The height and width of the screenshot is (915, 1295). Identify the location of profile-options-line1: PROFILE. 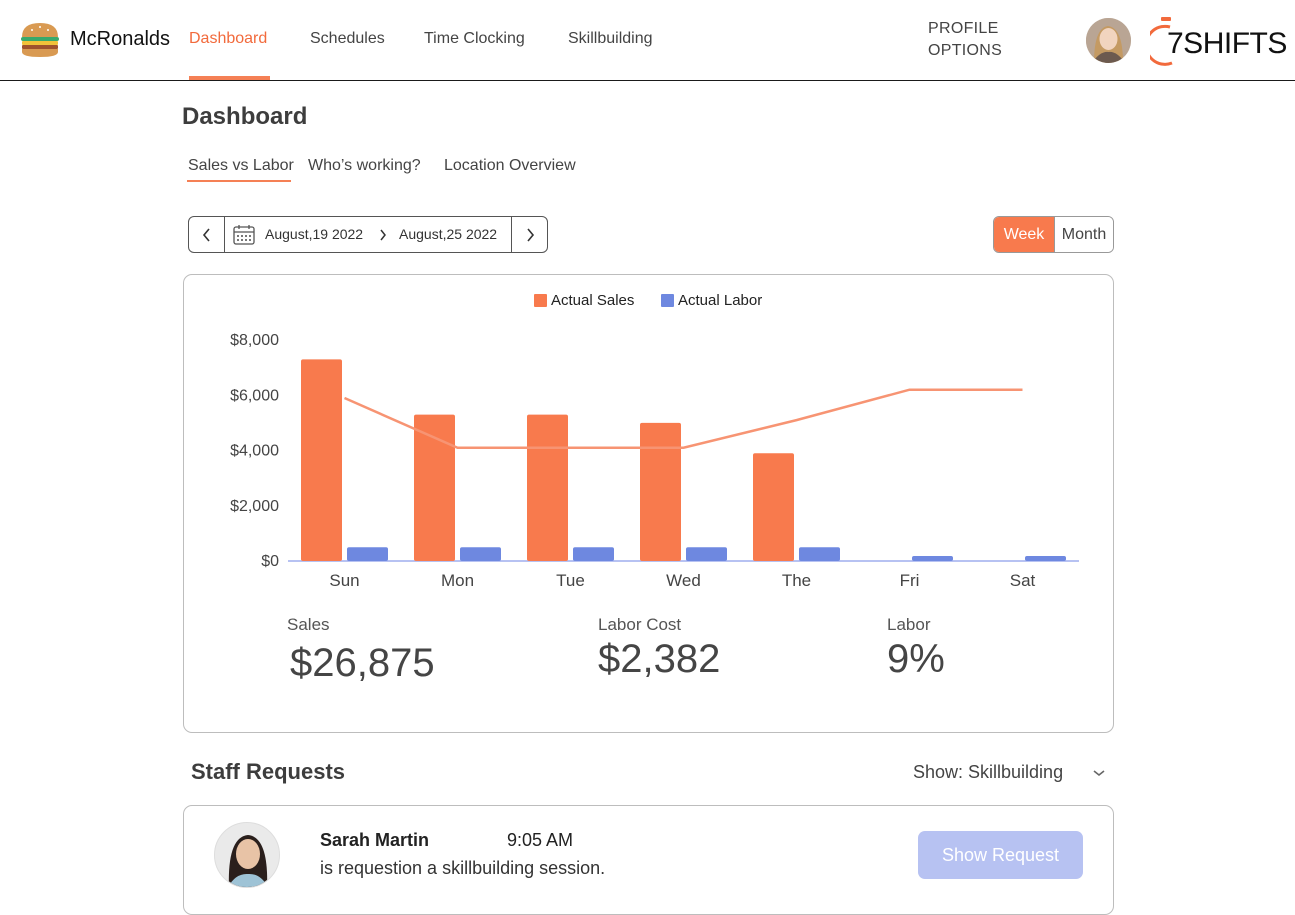
(963, 28).